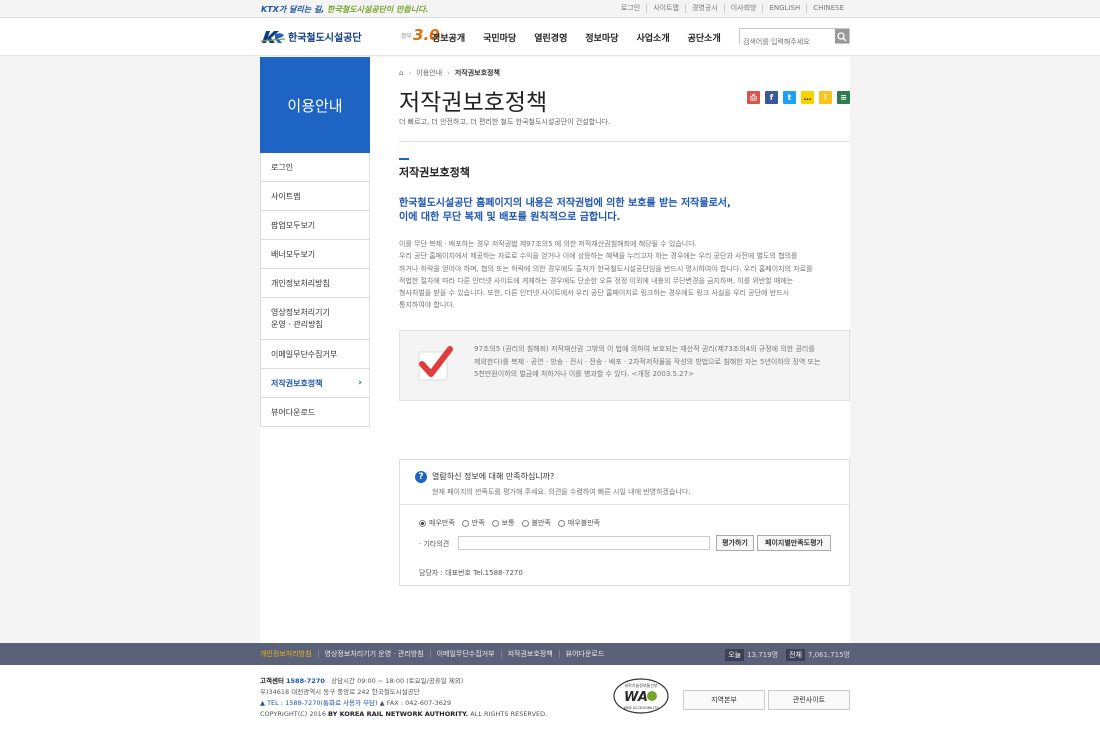 This screenshot has width=1100, height=734. What do you see at coordinates (297, 383) in the screenshot?
I see `sidebar-item-copyright-label: 저작권보호정책` at bounding box center [297, 383].